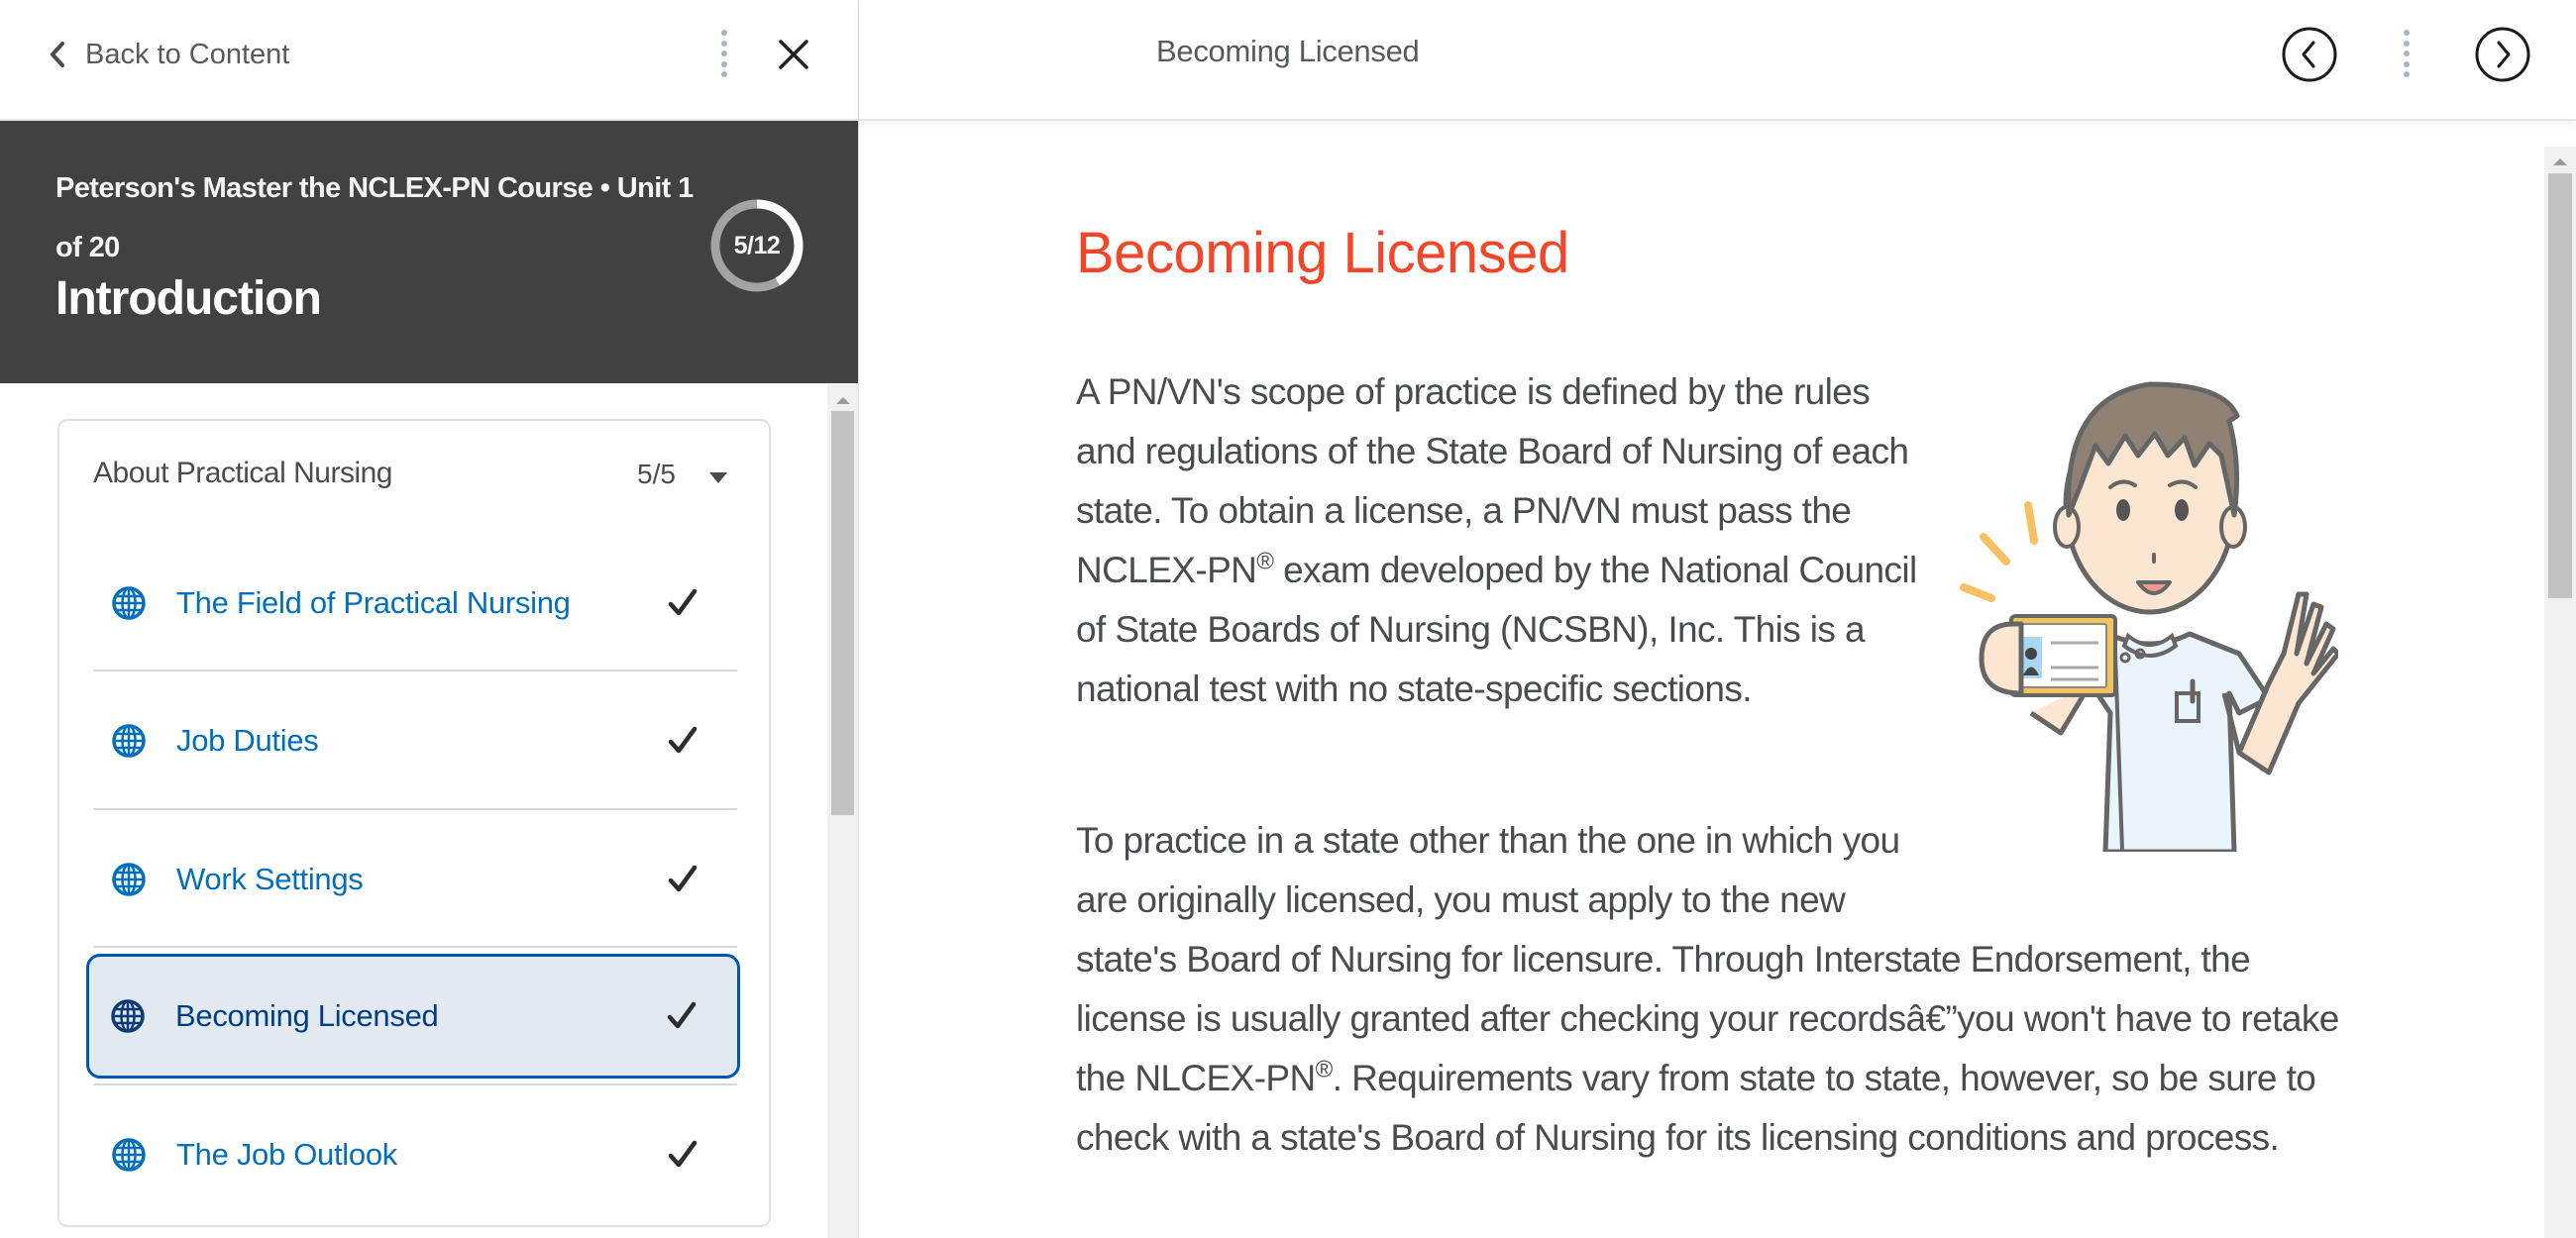  I want to click on back-to-content-link: Back to Content, so click(166, 54).